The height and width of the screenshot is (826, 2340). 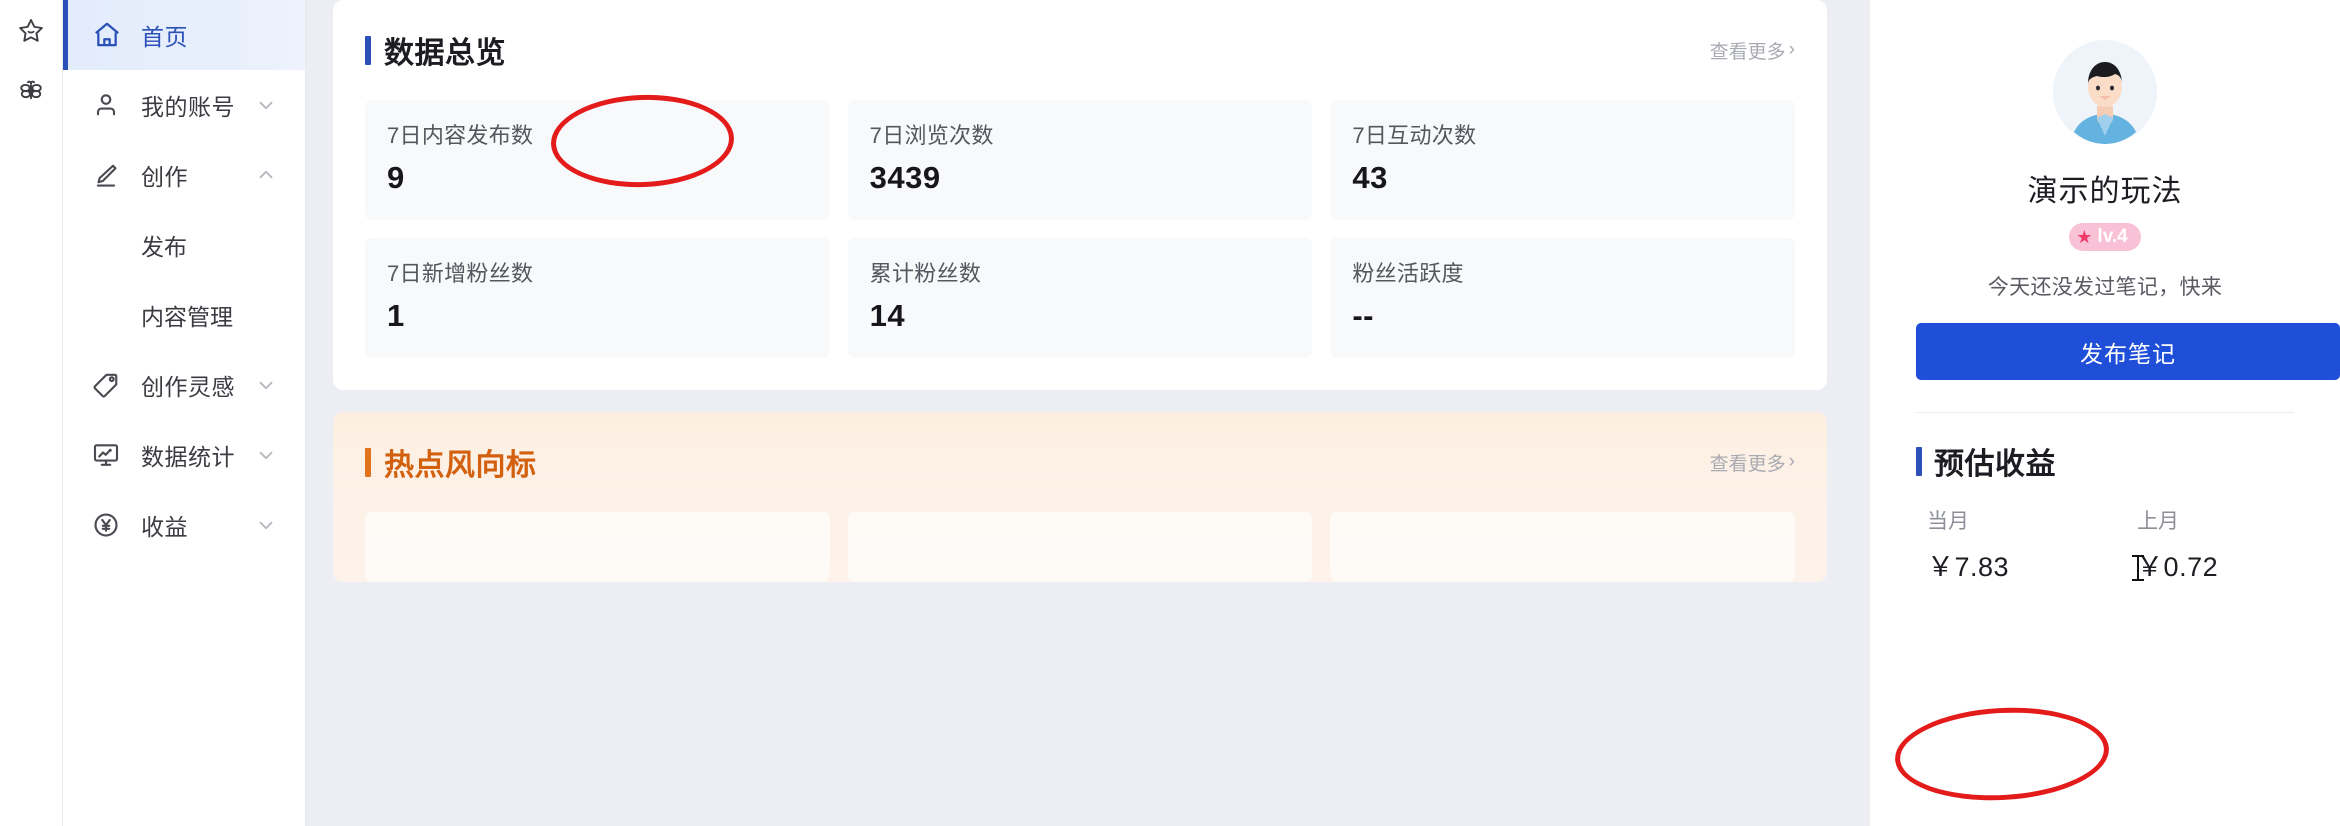 I want to click on earnings-label: 当月, so click(x=1948, y=521).